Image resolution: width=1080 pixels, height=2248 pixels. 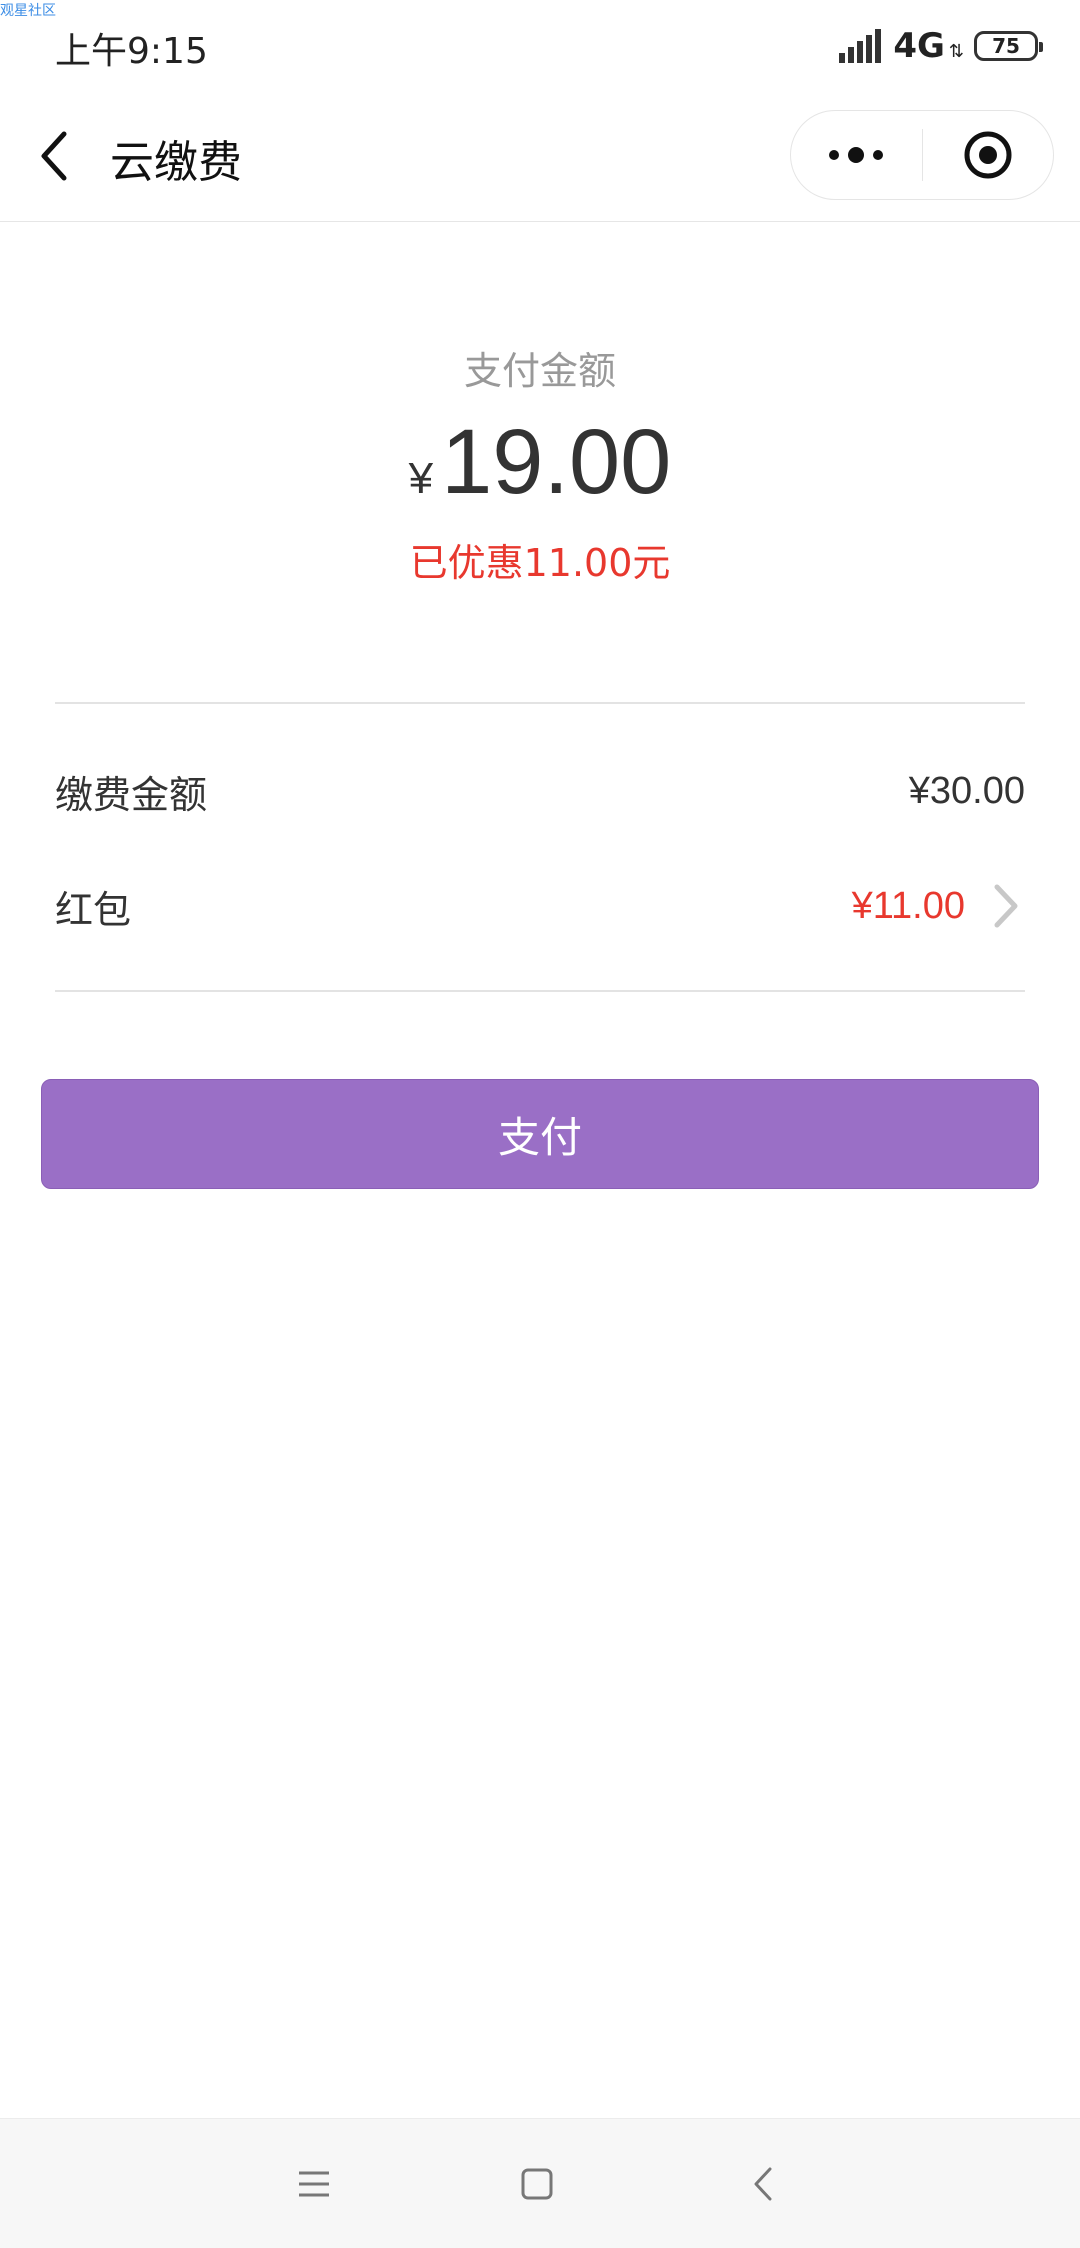 I want to click on network-type: 4G, so click(x=919, y=46).